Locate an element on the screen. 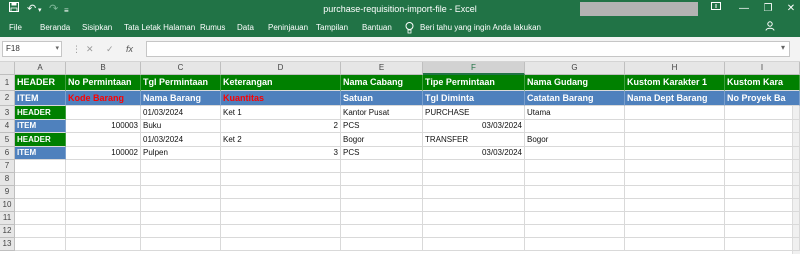 The height and width of the screenshot is (254, 800). cell-c11 is located at coordinates (181, 218).